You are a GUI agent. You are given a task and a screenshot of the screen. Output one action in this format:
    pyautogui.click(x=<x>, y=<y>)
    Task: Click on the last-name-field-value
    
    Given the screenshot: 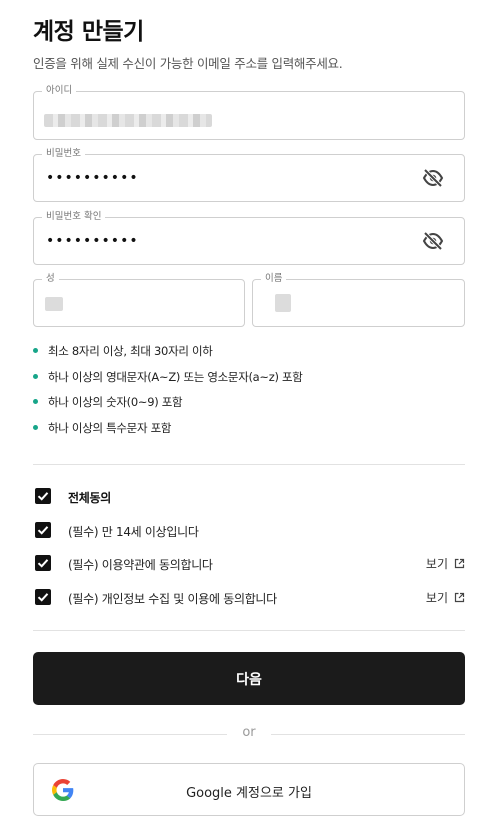 What is the action you would take?
    pyautogui.click(x=54, y=304)
    